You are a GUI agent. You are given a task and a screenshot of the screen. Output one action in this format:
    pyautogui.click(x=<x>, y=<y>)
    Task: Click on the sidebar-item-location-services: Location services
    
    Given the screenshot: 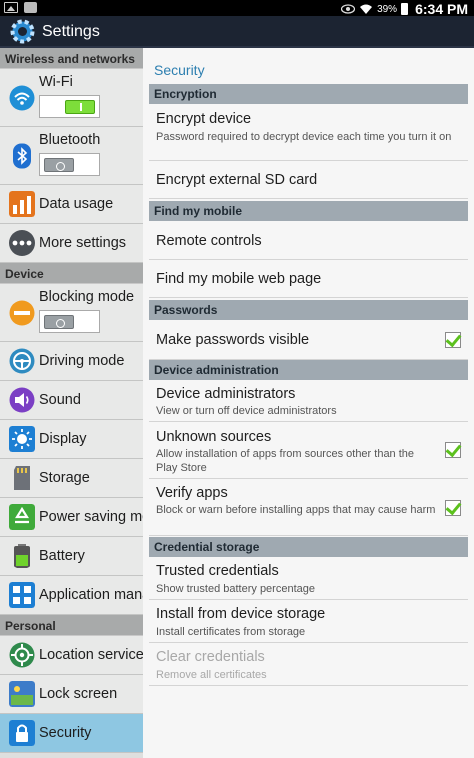 What is the action you would take?
    pyautogui.click(x=71, y=655)
    